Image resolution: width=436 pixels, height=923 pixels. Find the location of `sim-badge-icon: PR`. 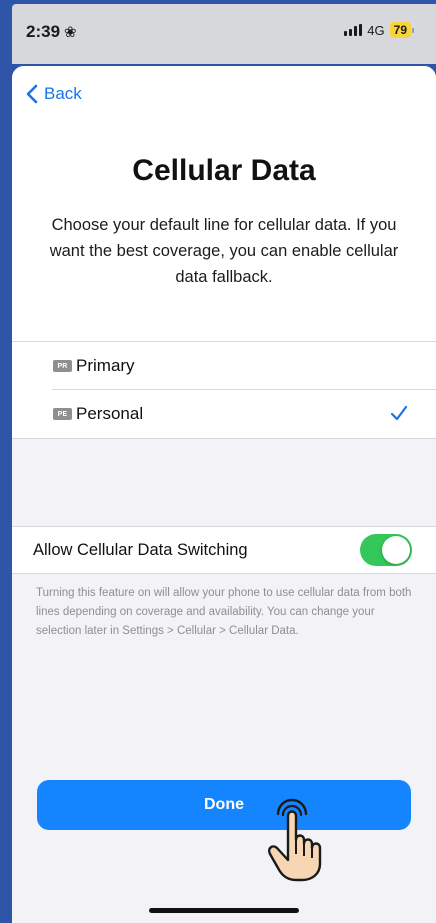

sim-badge-icon: PR is located at coordinates (62, 366).